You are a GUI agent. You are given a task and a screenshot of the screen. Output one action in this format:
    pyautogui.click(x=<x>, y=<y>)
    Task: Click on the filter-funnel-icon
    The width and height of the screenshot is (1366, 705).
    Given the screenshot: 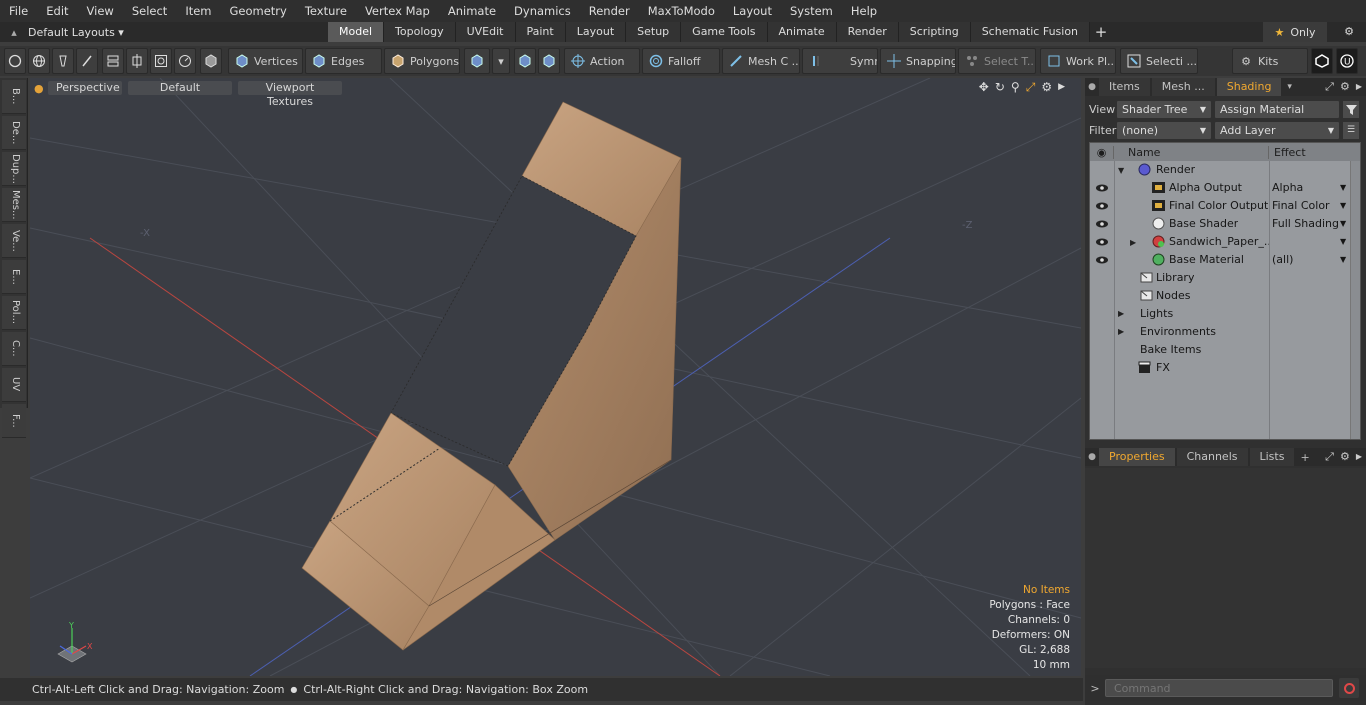 What is the action you would take?
    pyautogui.click(x=1351, y=109)
    